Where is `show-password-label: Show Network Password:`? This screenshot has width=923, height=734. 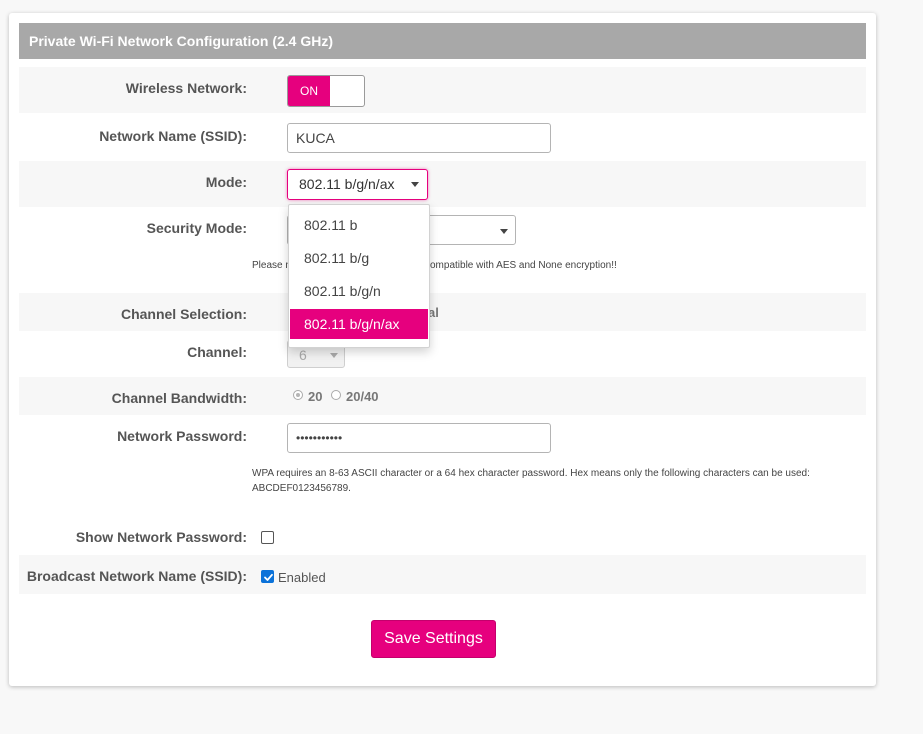
show-password-label: Show Network Password: is located at coordinates (161, 537).